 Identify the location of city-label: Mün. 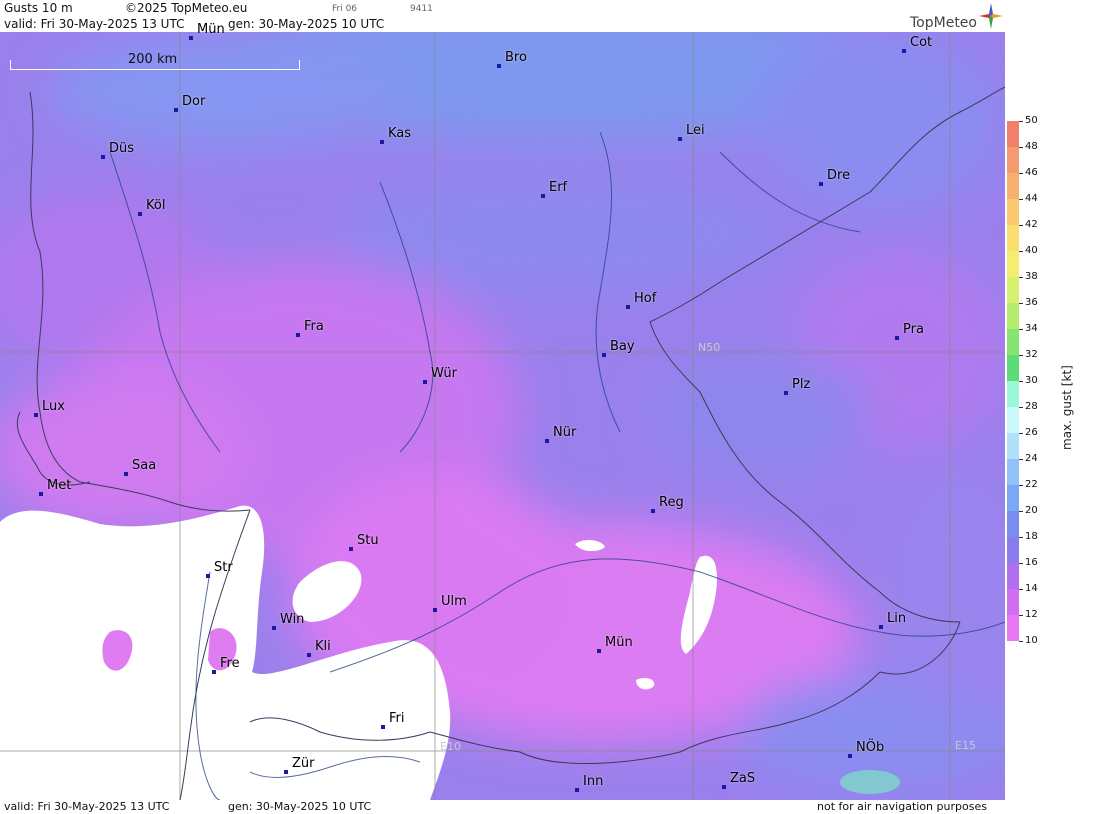
(615, 644).